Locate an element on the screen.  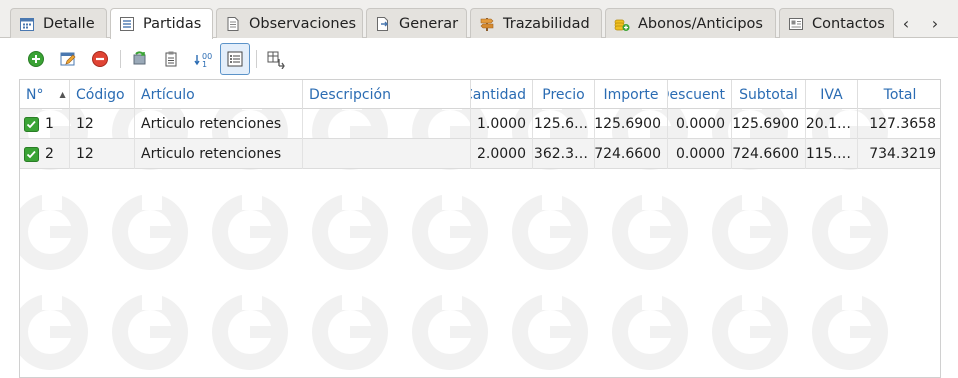
refresh-button is located at coordinates (140, 59).